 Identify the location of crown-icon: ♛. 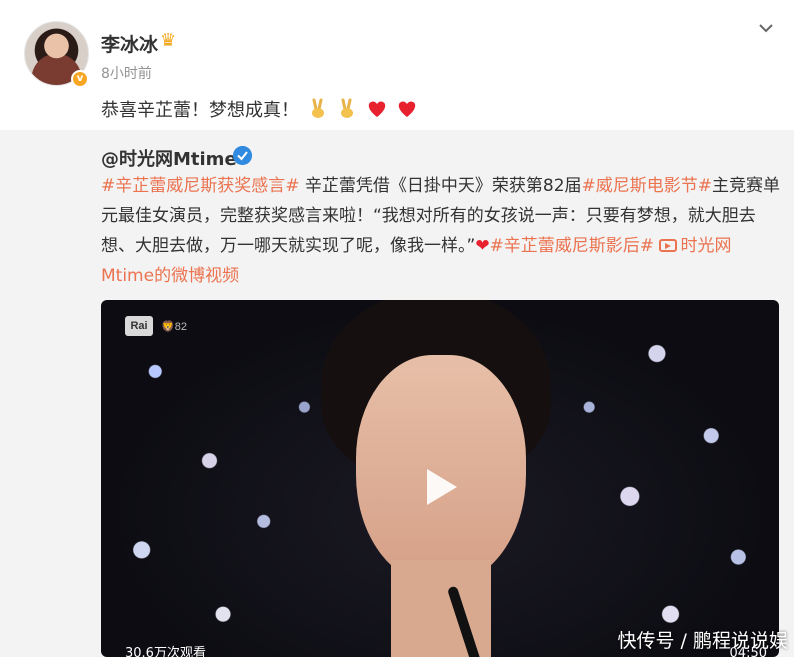
(168, 40).